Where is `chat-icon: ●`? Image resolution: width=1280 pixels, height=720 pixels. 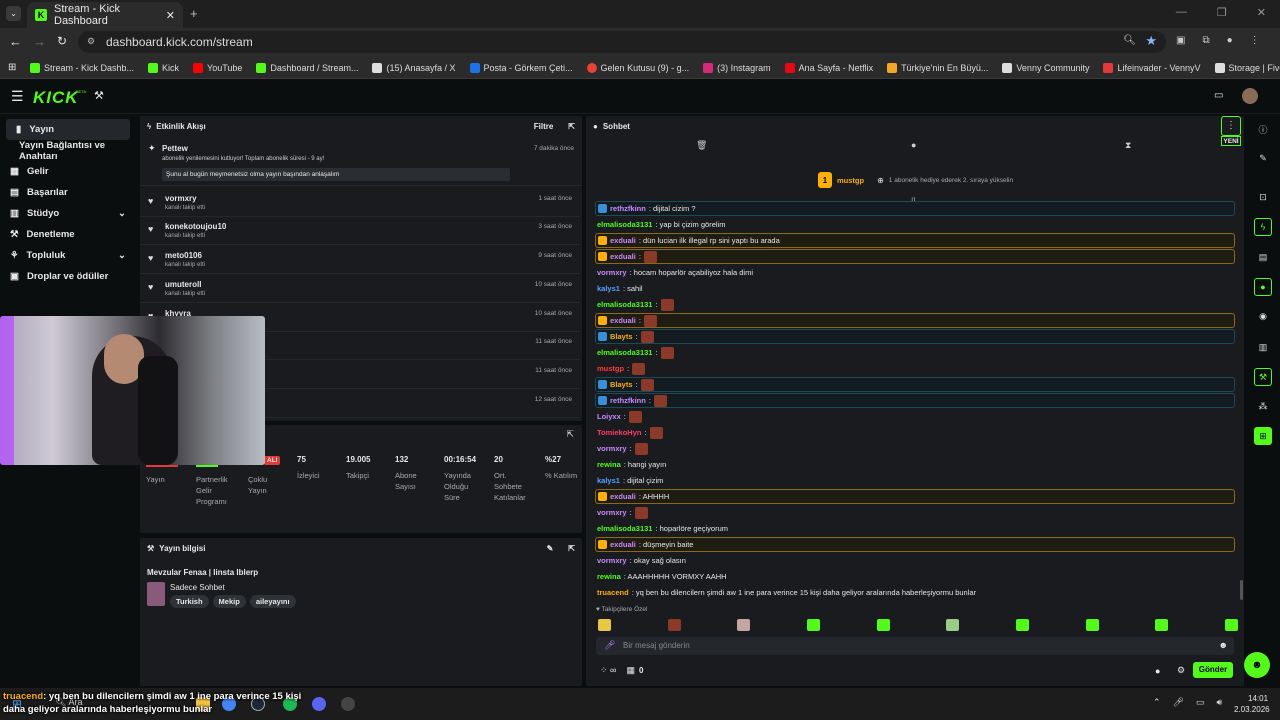
chat-icon: ● is located at coordinates (913, 145).